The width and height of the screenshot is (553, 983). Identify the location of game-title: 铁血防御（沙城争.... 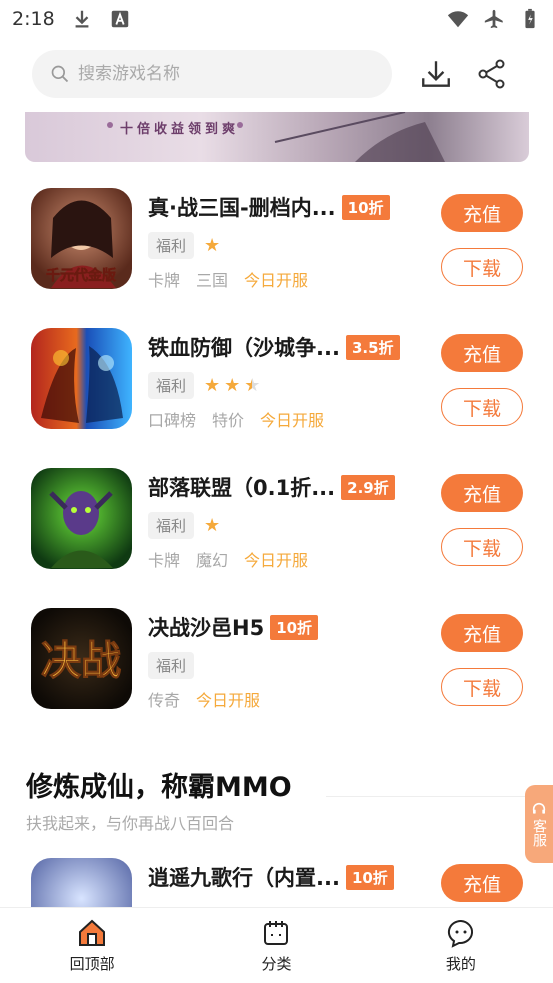
(244, 347).